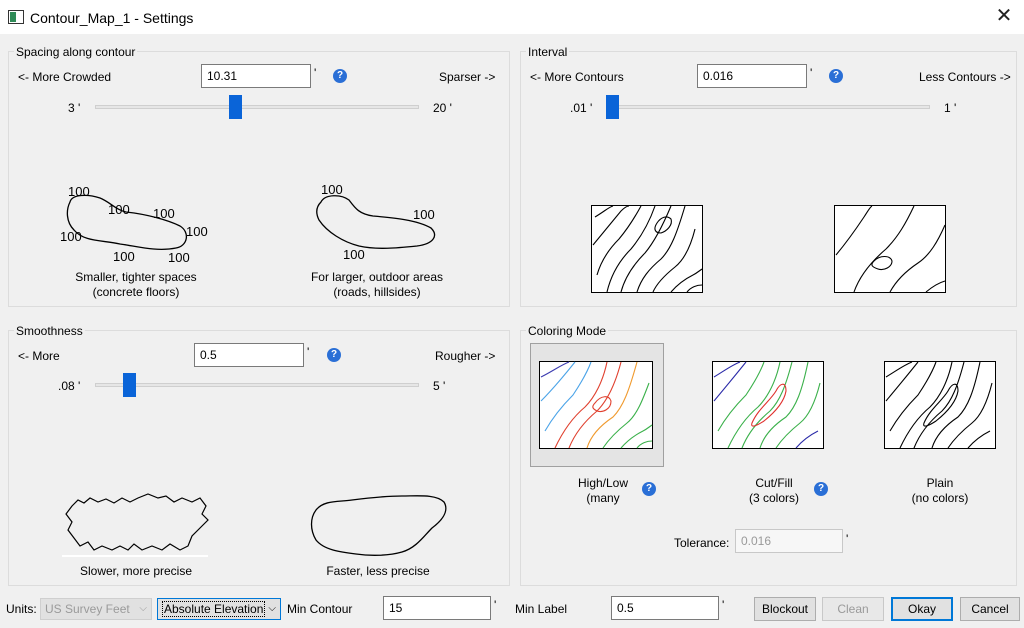  What do you see at coordinates (789, 541) in the screenshot?
I see `tolerance-input: 0.016` at bounding box center [789, 541].